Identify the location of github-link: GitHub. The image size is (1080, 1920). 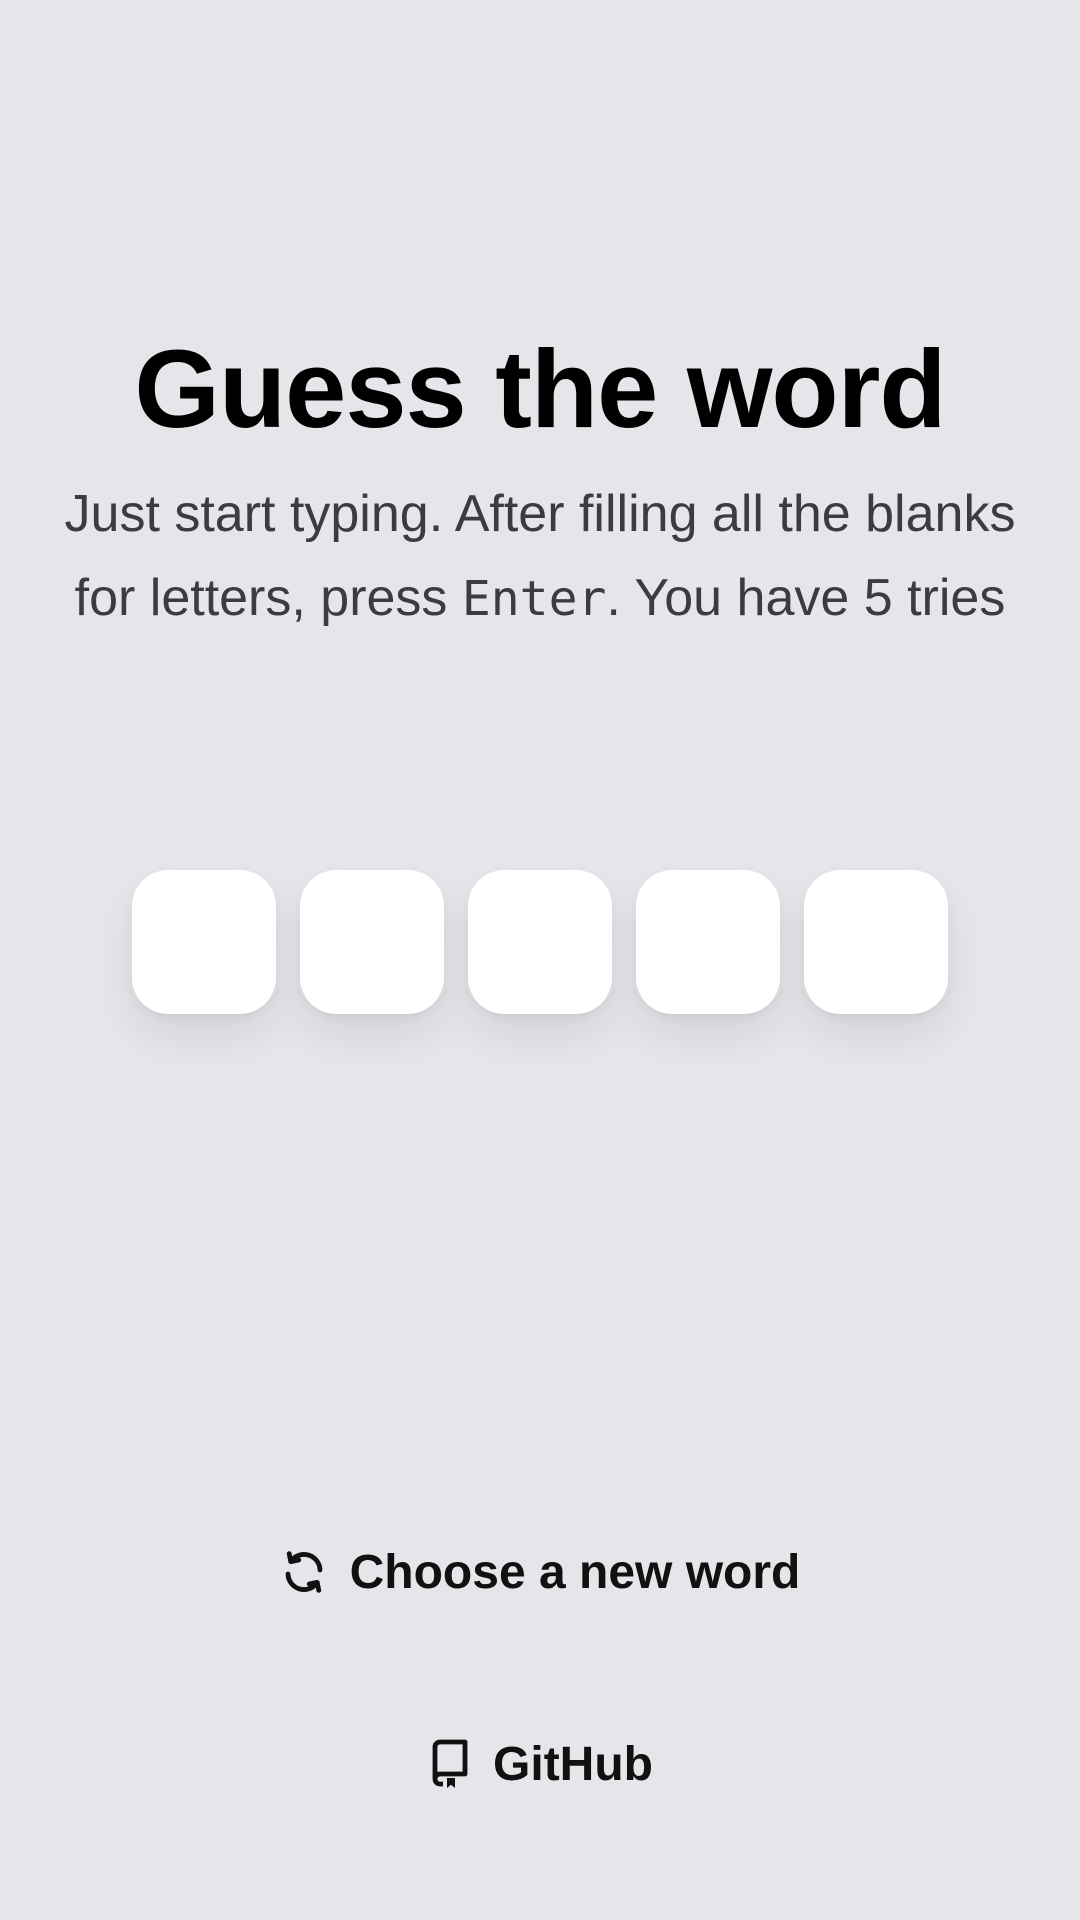
(540, 1764).